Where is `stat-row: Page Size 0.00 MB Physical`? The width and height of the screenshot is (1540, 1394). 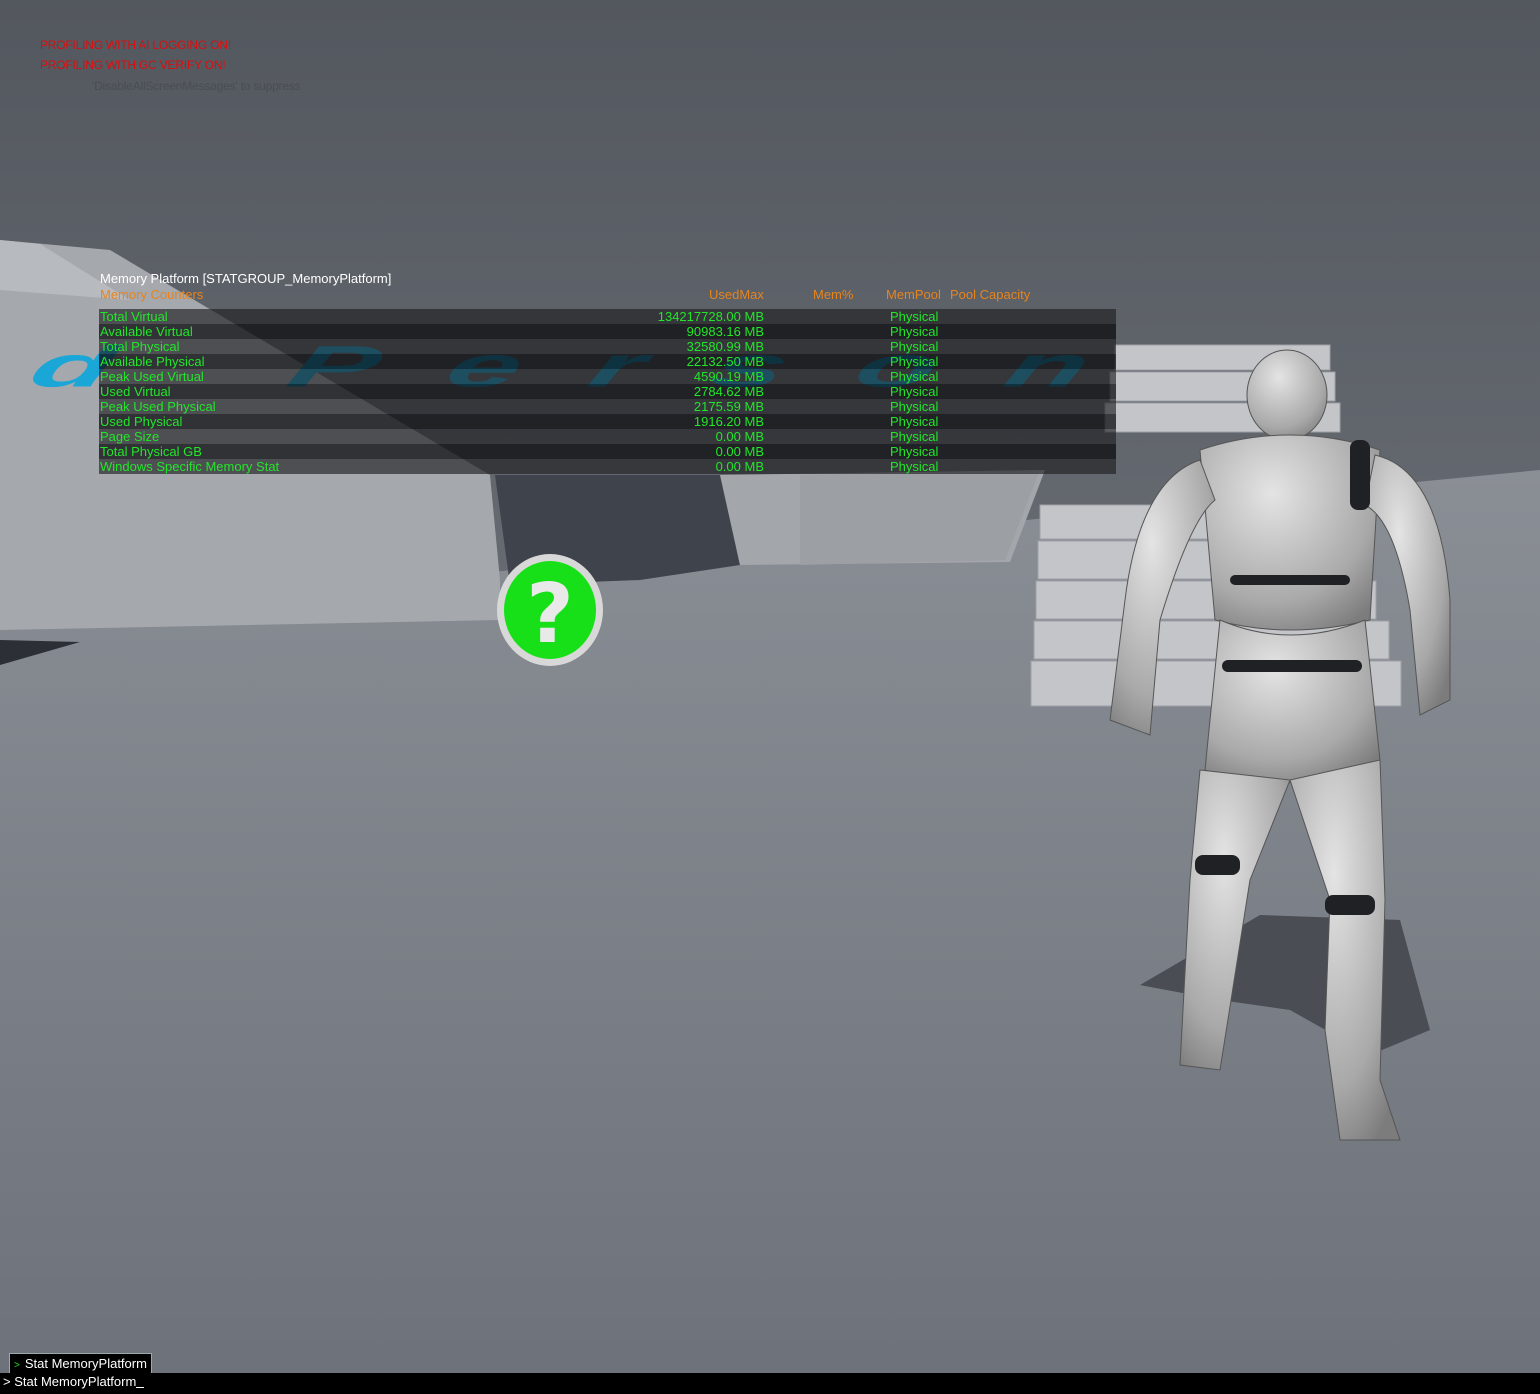 stat-row: Page Size 0.00 MB Physical is located at coordinates (607, 436).